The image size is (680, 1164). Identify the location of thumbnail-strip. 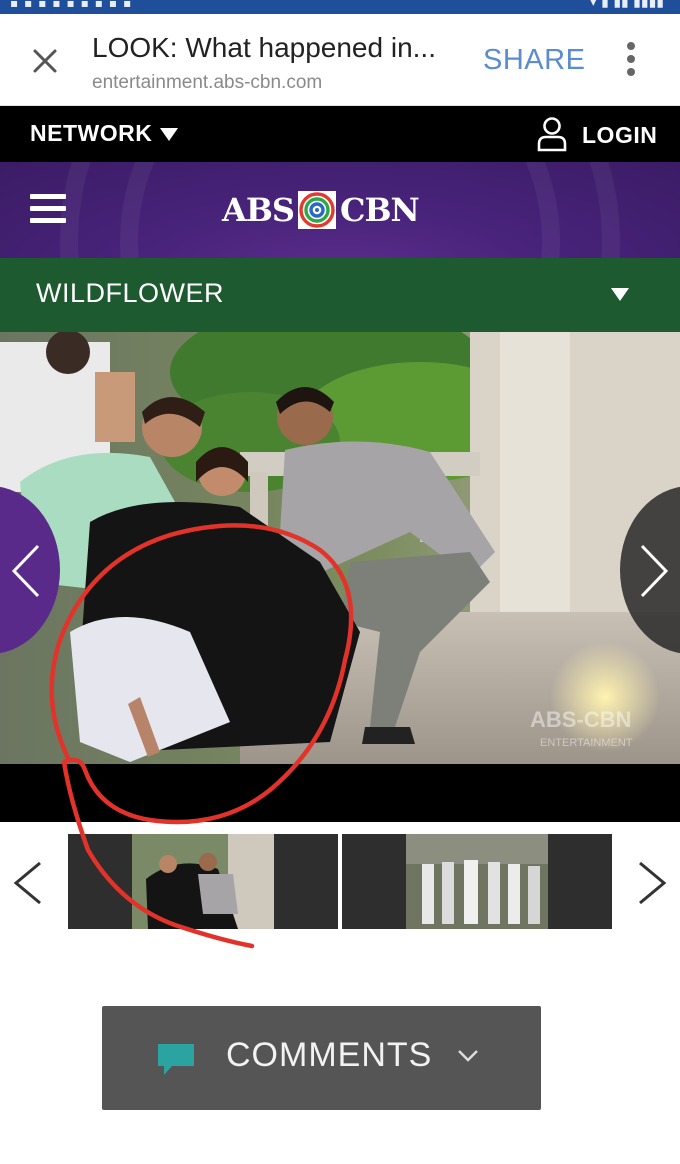
(340, 882).